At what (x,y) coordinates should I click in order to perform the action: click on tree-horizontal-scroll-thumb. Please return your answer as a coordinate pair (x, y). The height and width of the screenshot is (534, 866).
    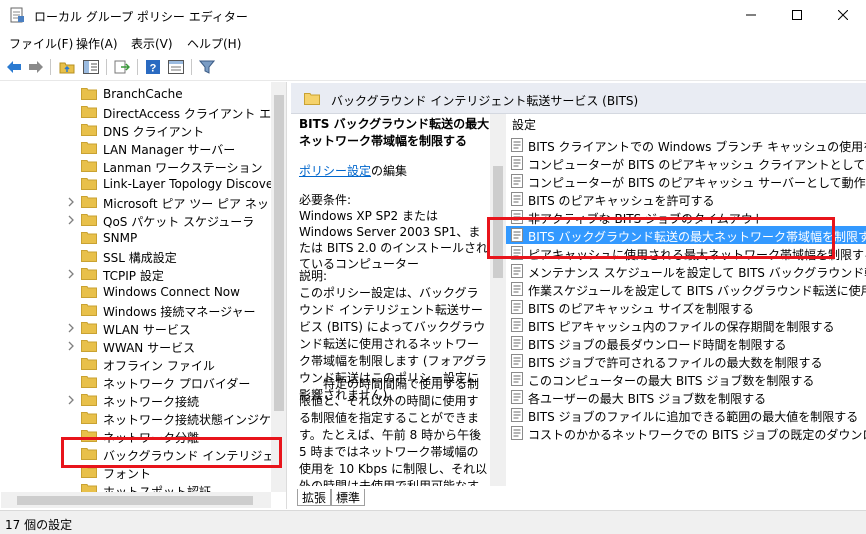
    Looking at the image, I should click on (135, 500).